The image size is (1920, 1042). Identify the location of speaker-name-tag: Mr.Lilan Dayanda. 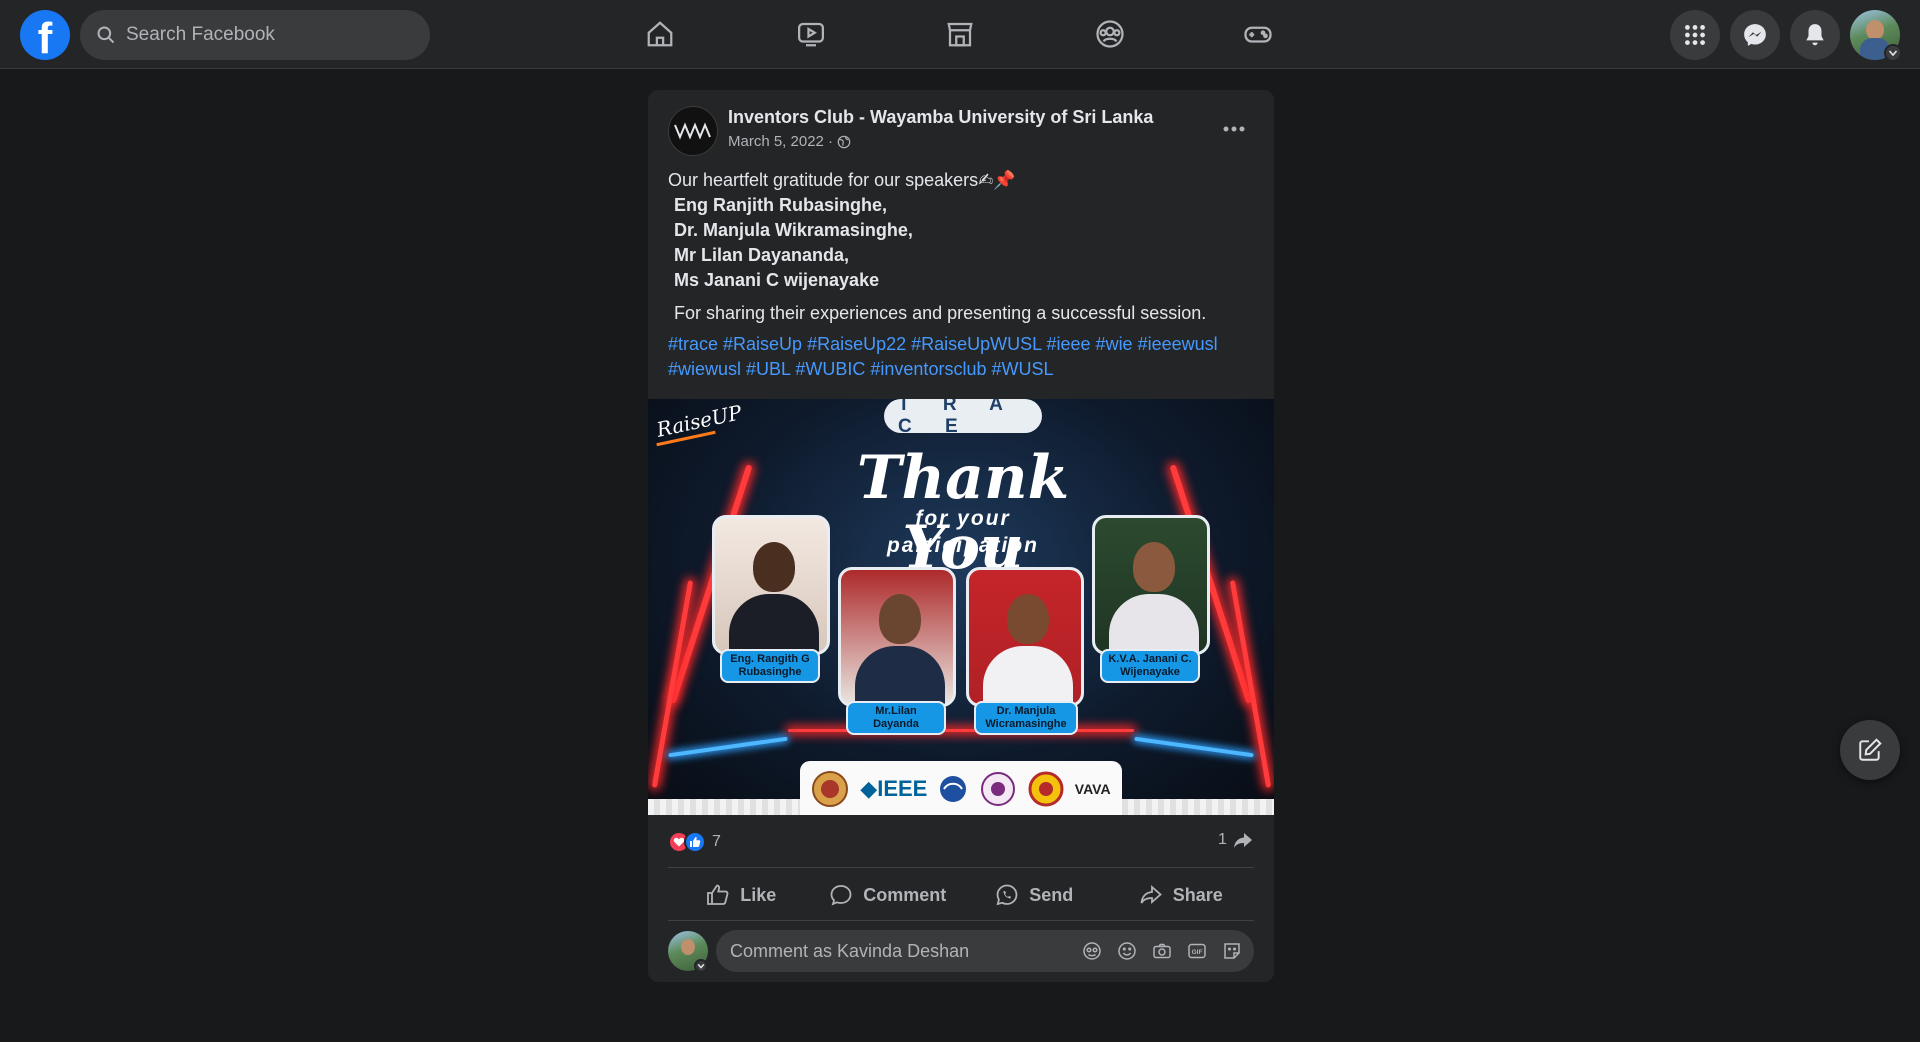
(896, 718).